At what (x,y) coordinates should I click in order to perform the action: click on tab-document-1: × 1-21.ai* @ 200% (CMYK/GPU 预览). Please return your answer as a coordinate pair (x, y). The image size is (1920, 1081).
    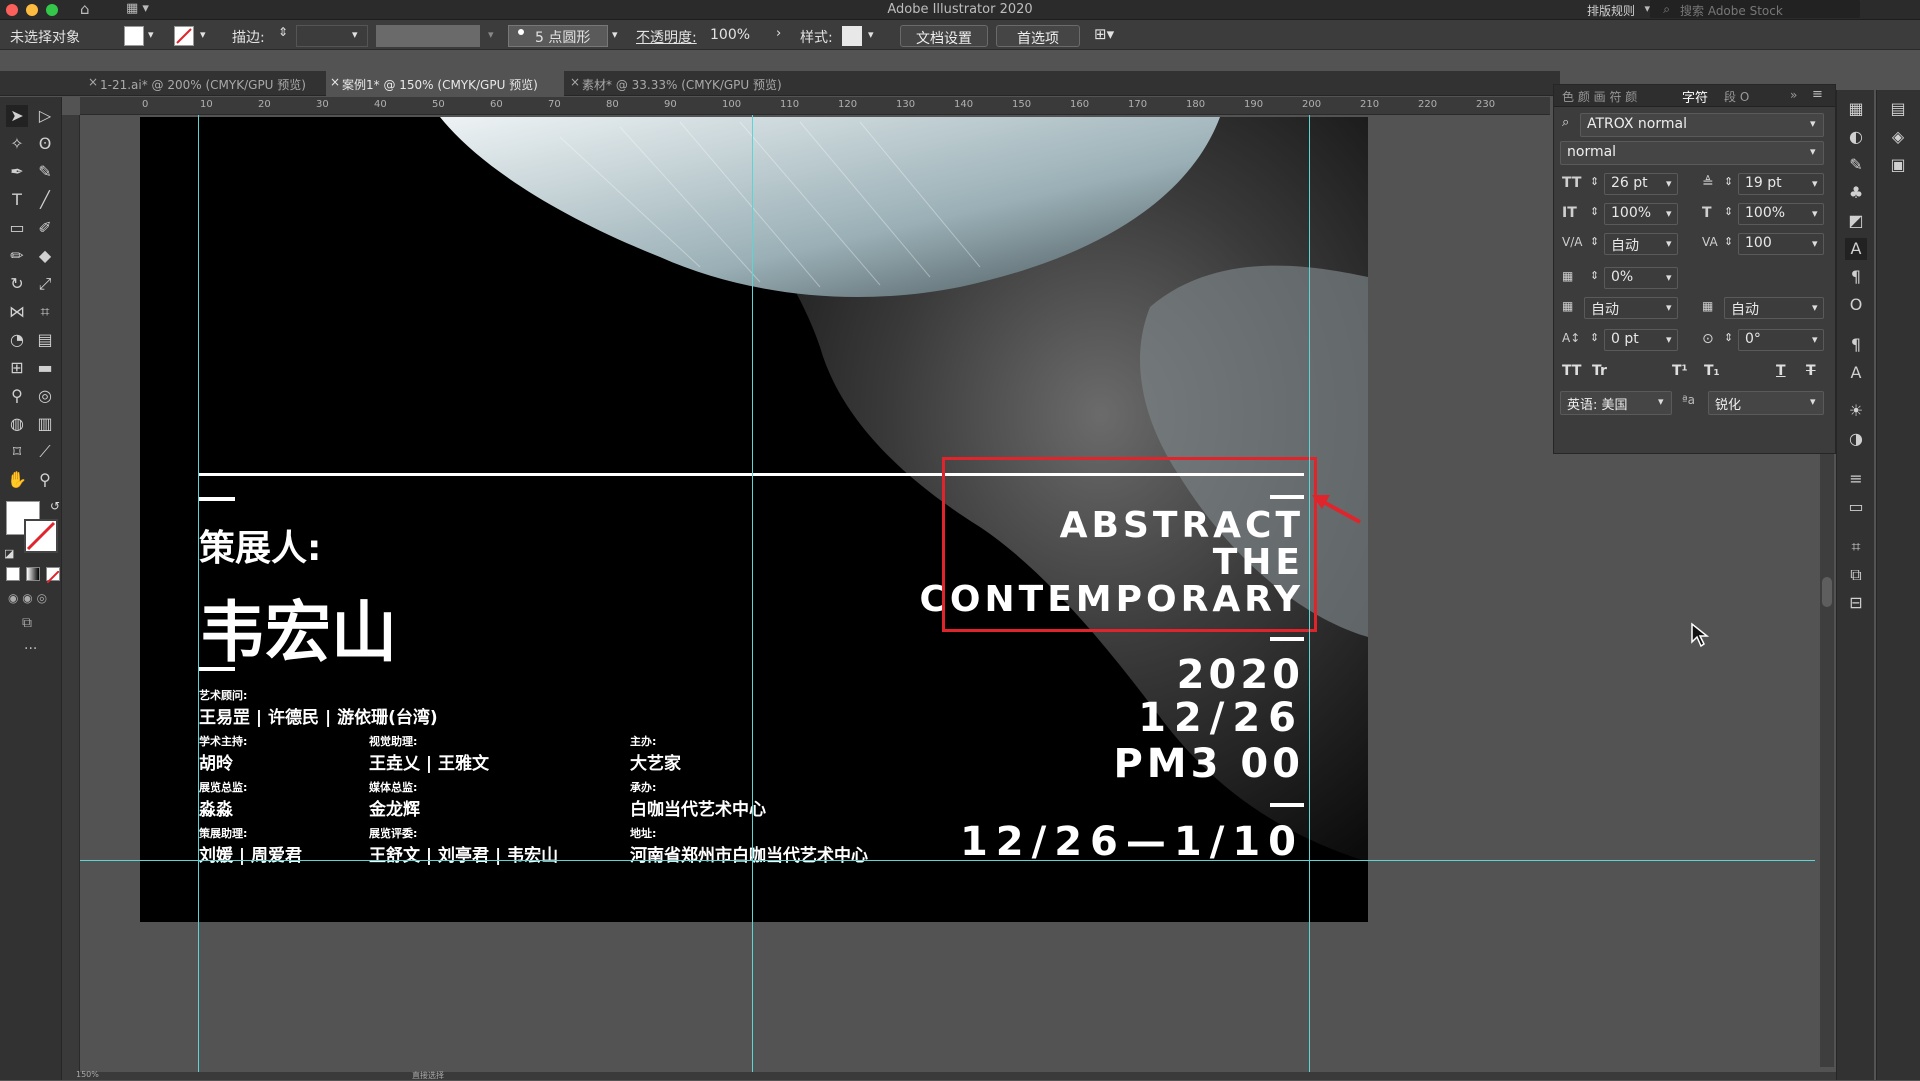
    Looking at the image, I should click on (204, 83).